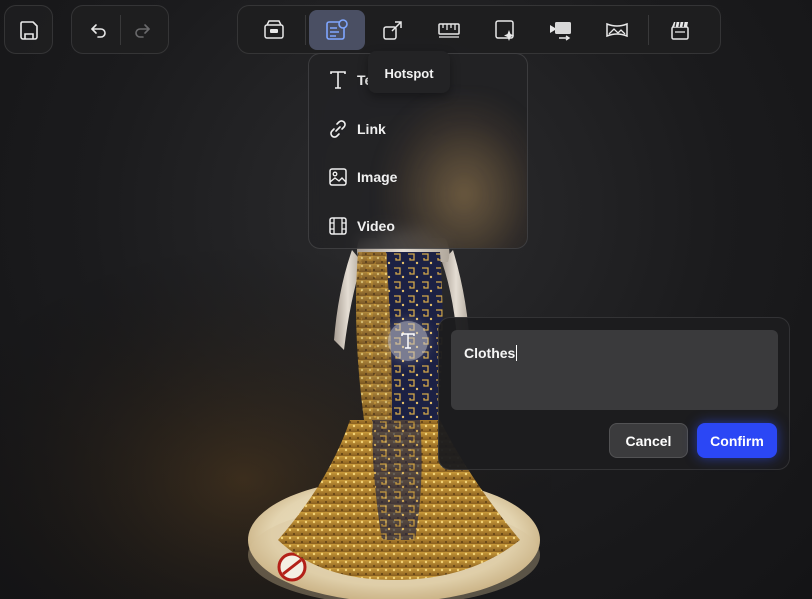  Describe the element at coordinates (418, 129) in the screenshot. I see `menu-item-link: Link` at that location.